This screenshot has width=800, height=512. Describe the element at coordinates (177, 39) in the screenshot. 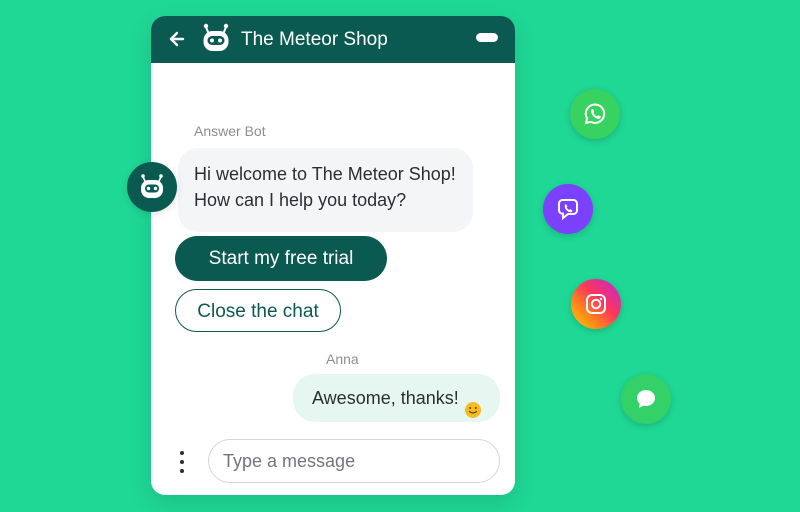

I see `back-arrow-icon` at that location.